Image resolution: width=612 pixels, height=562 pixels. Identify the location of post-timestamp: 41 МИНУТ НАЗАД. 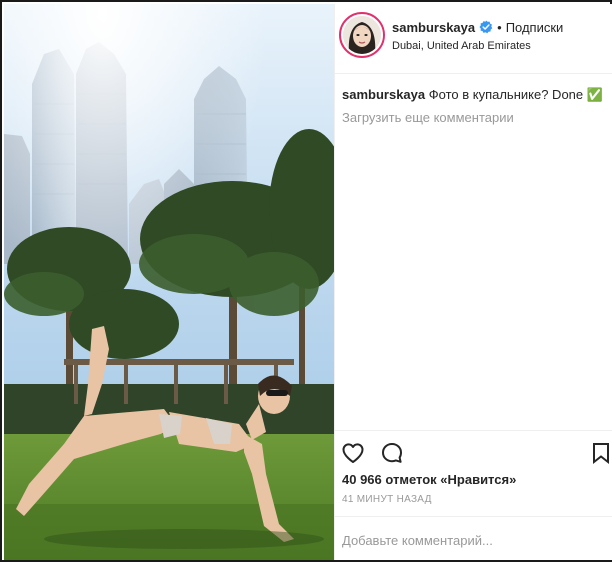
(387, 499).